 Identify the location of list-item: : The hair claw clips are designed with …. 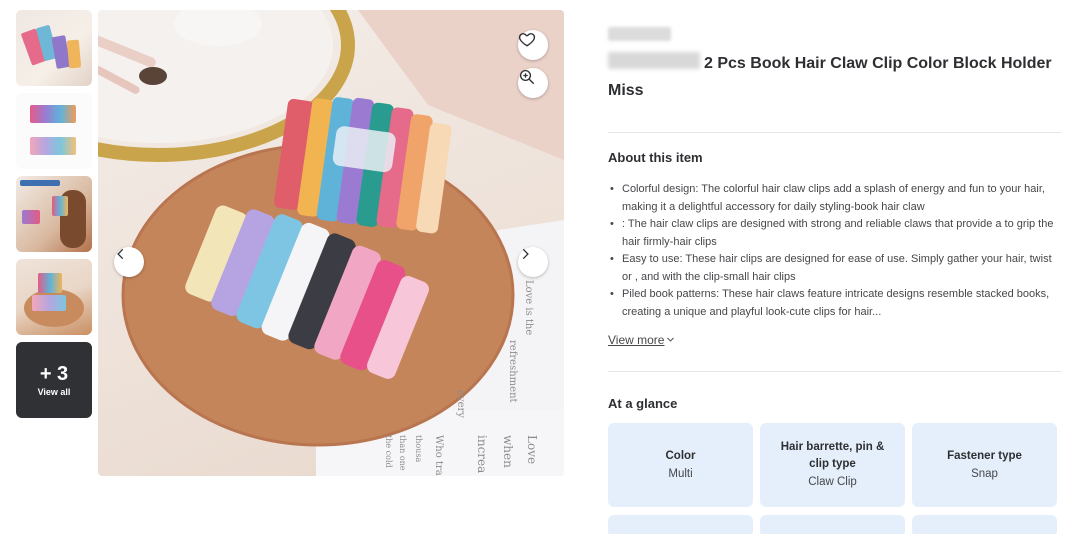
(833, 233).